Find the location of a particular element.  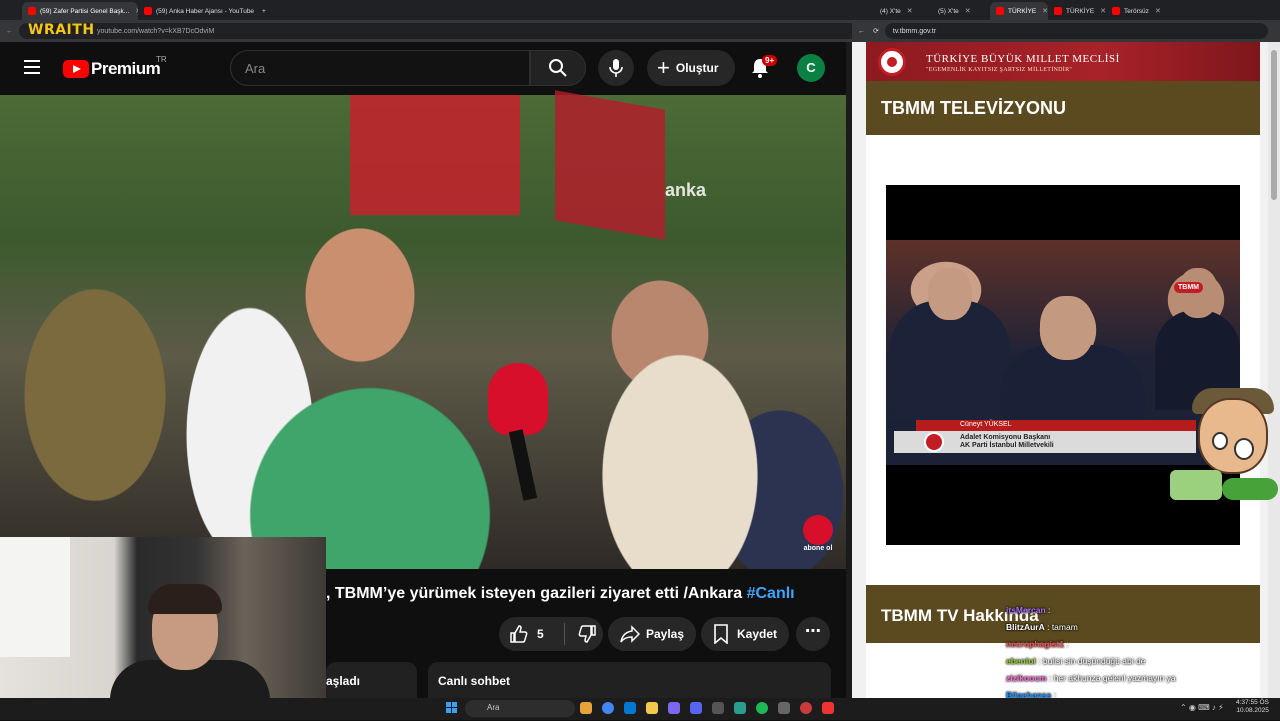

tab-zafer-partisi: (59) Zafer Partisi Genel Başk...✕ is located at coordinates (80, 11).